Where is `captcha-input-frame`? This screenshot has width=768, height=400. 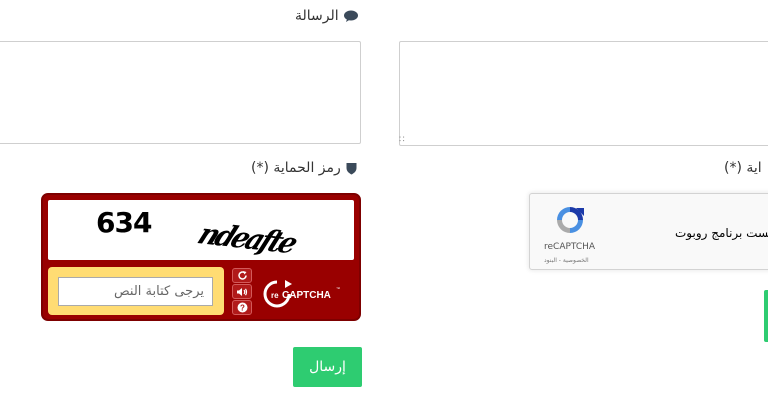
captcha-input-frame is located at coordinates (136, 291).